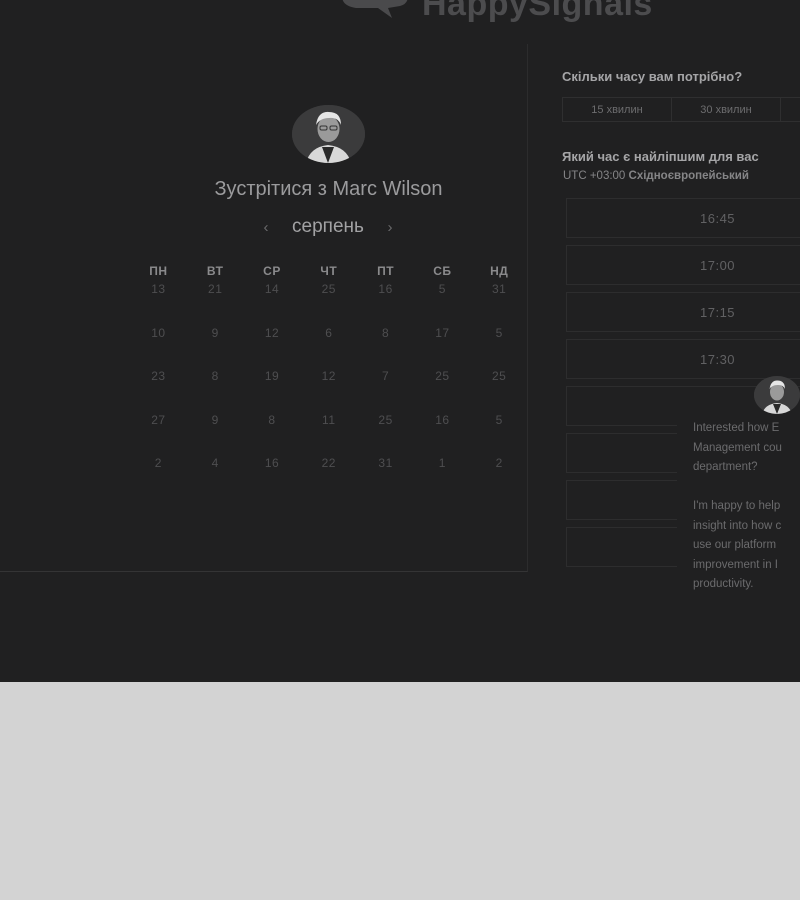  Describe the element at coordinates (683, 312) in the screenshot. I see `time-slot: 17:15` at that location.